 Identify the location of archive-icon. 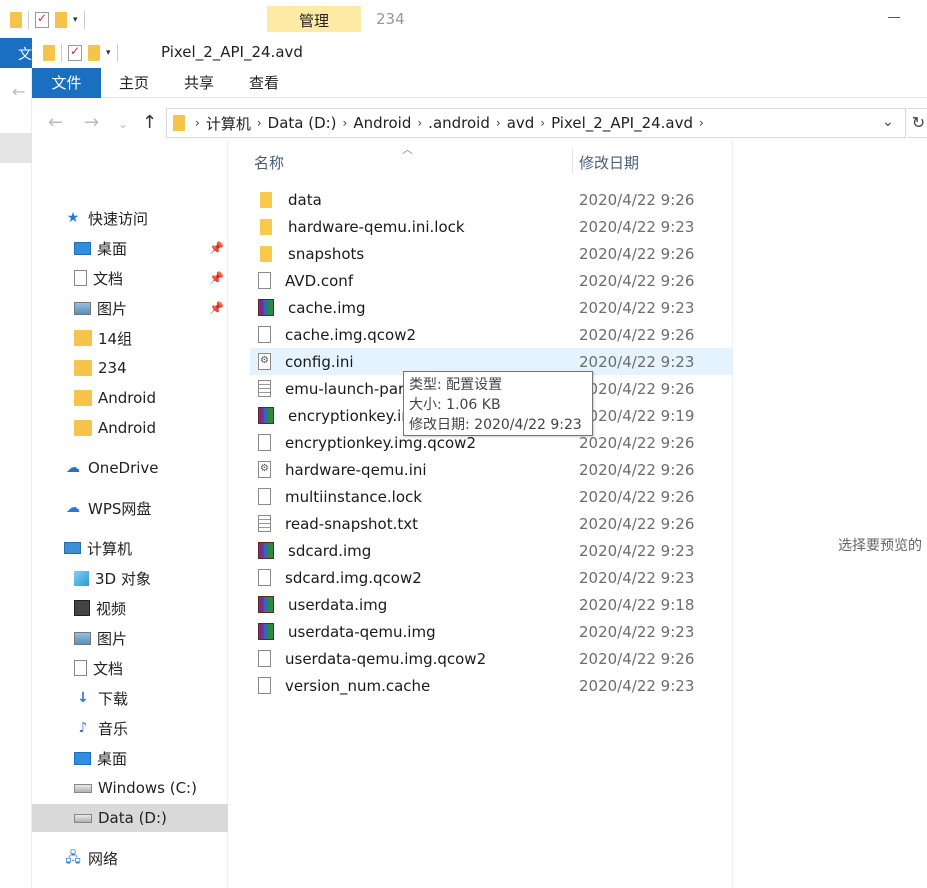
(266, 631).